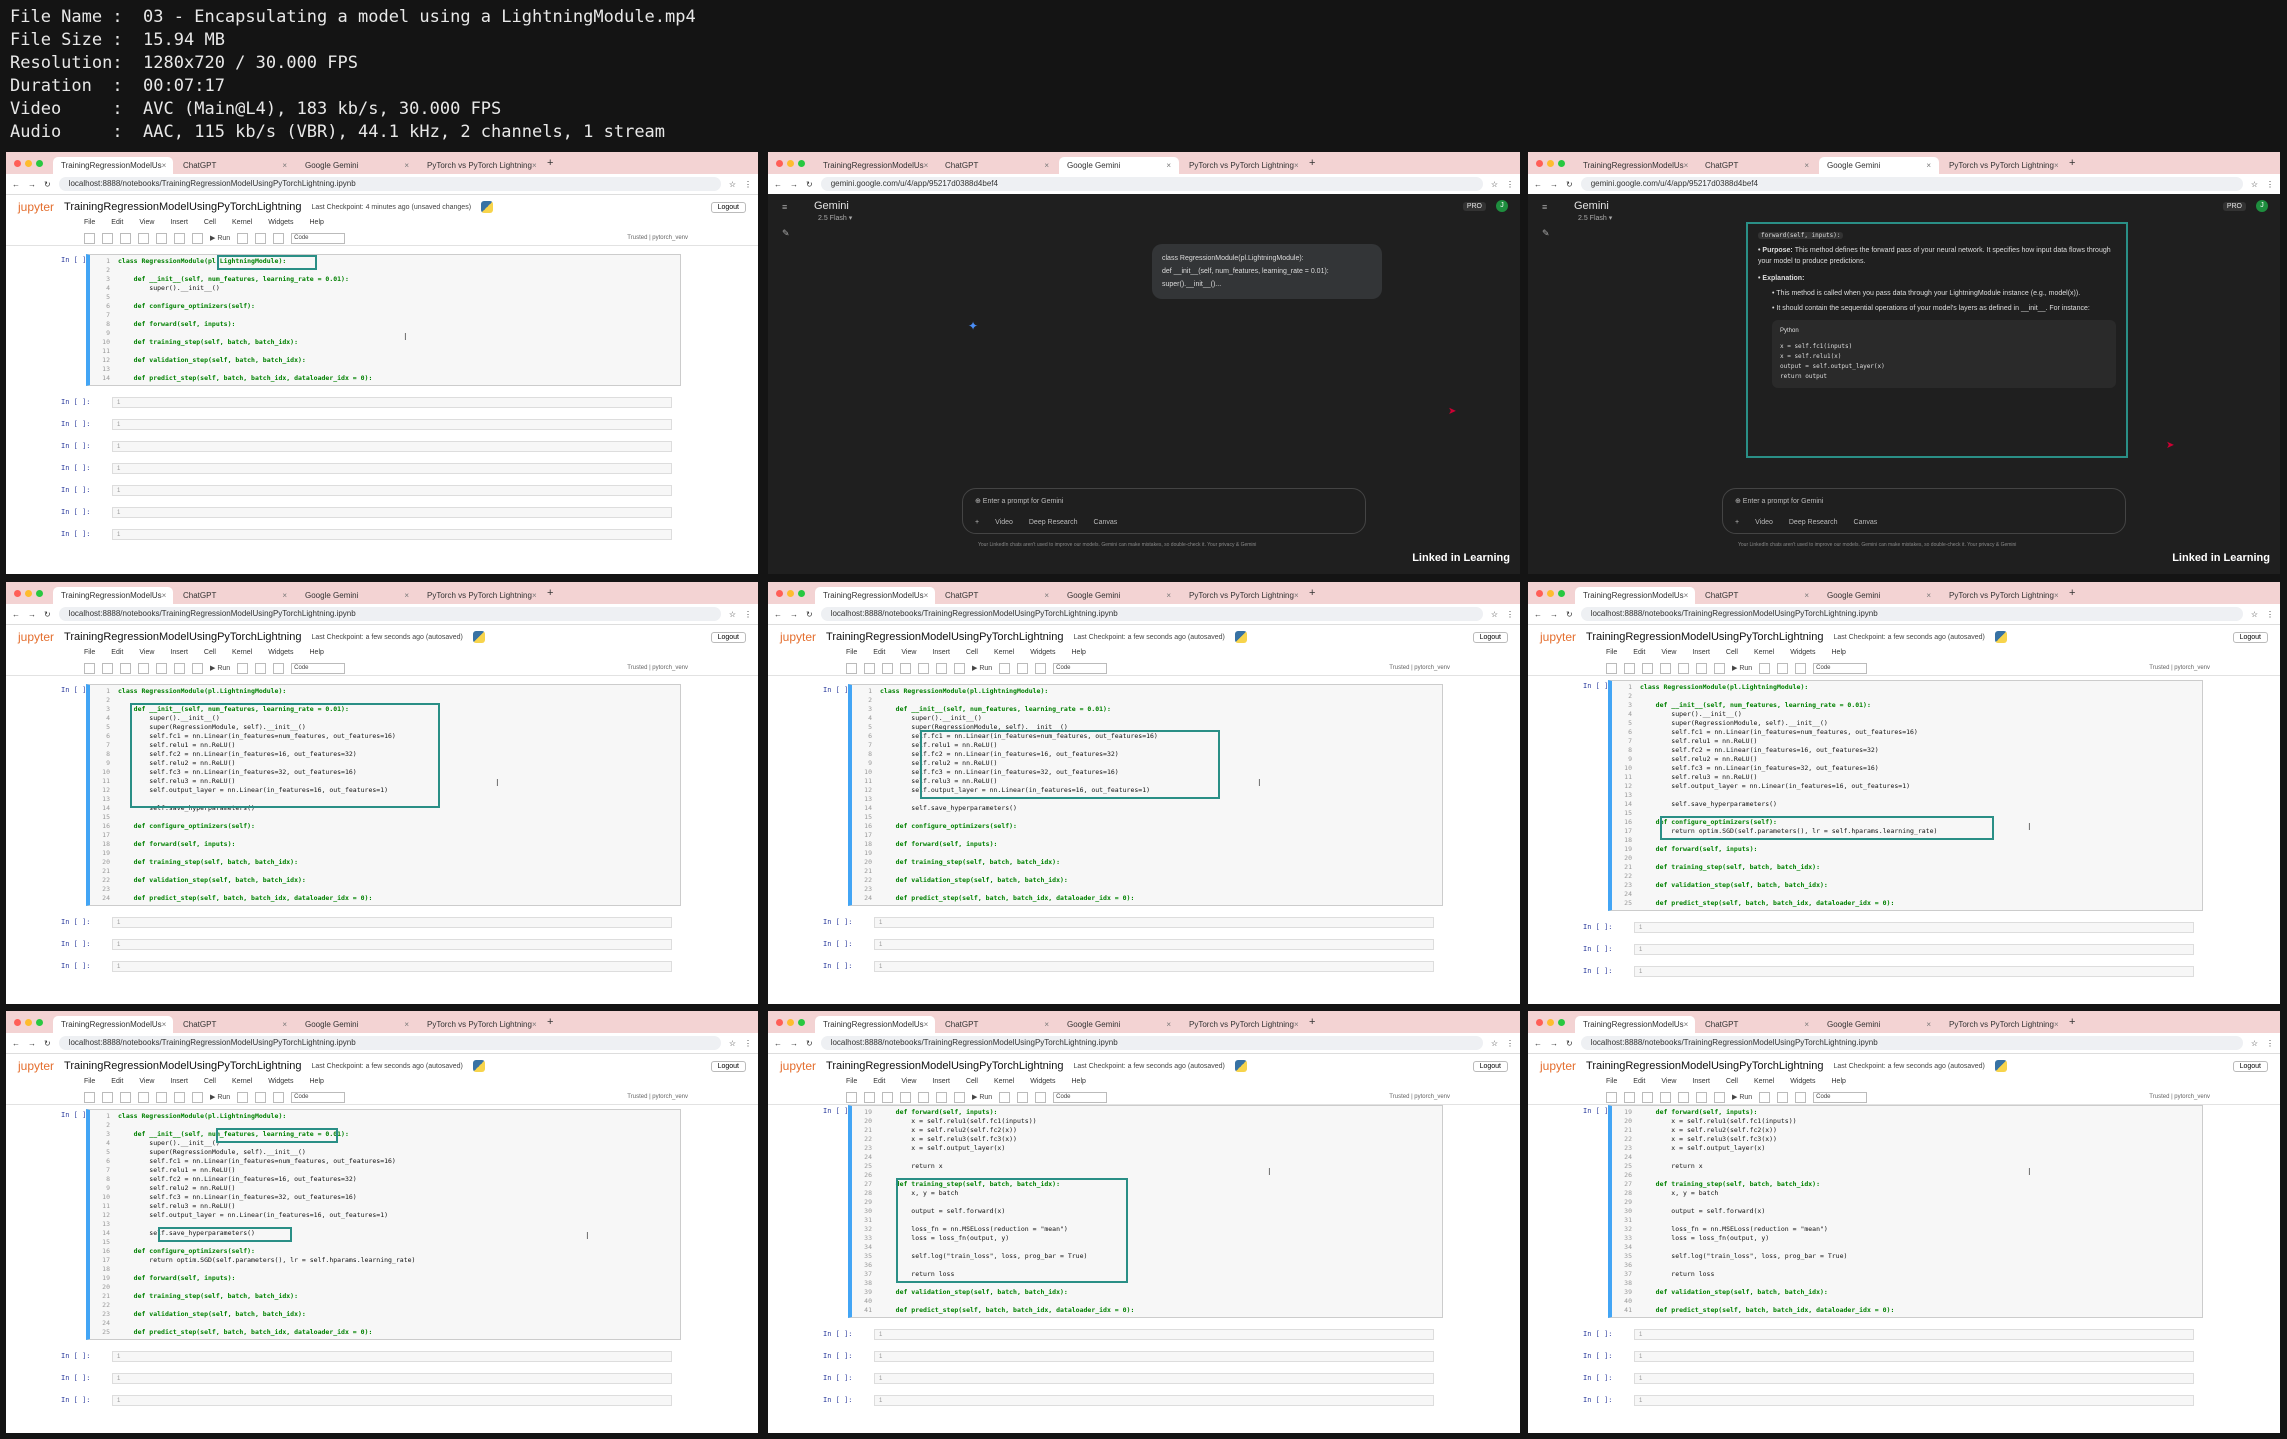 The height and width of the screenshot is (1439, 2287). What do you see at coordinates (1004, 522) in the screenshot?
I see `tool-button: Video` at bounding box center [1004, 522].